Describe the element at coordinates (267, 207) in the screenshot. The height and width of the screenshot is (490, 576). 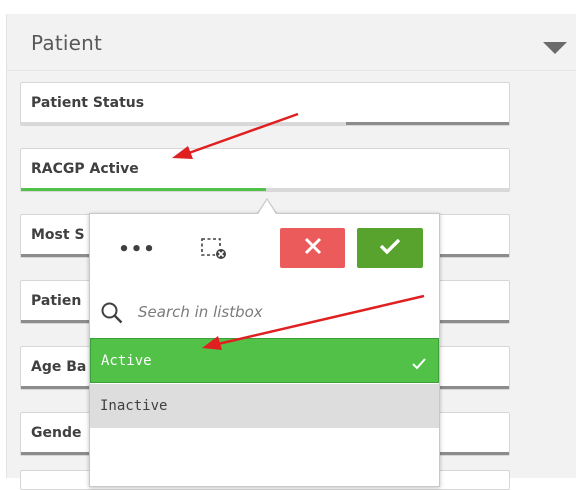
I see `popover-arrow-fill` at that location.